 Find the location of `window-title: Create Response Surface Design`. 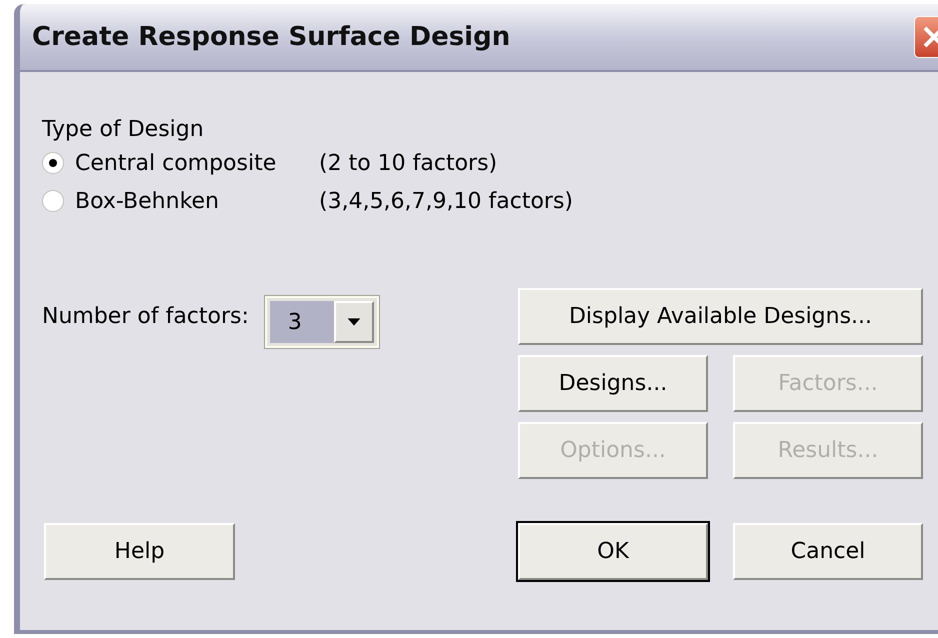

window-title: Create Response Surface Design is located at coordinates (271, 37).